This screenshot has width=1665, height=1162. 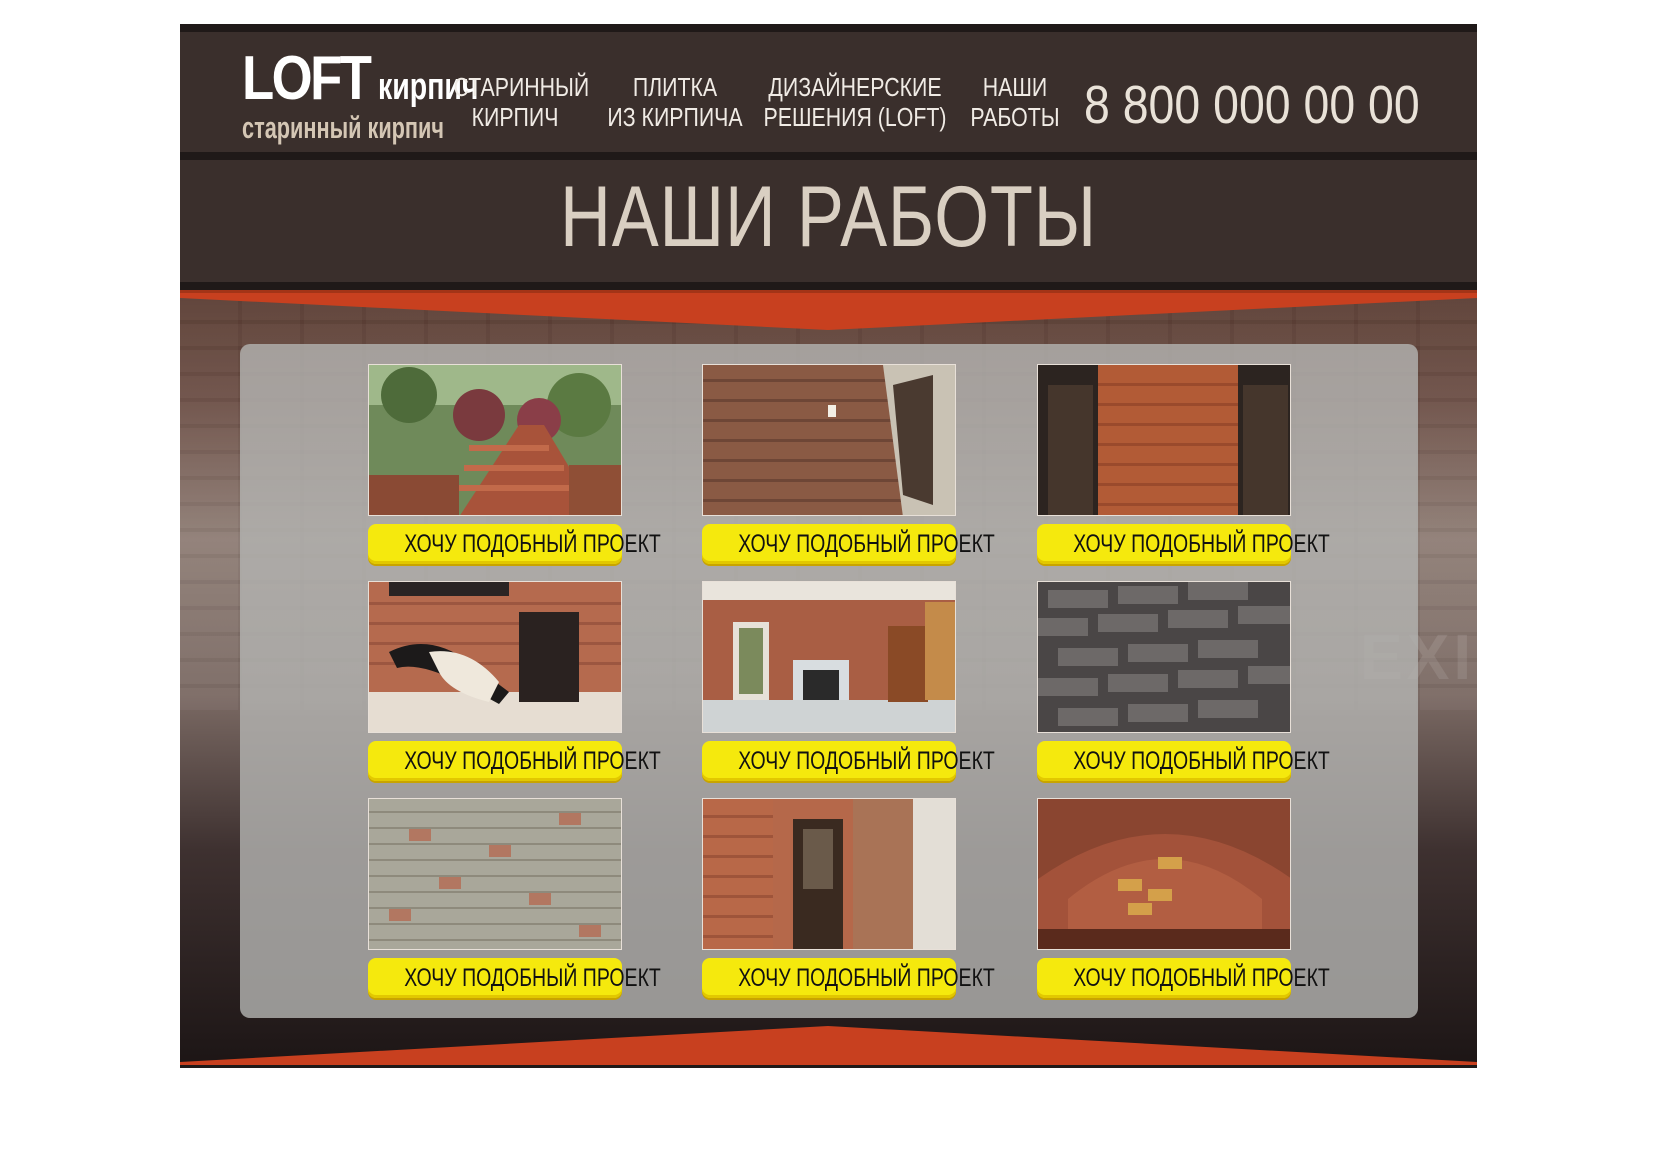 I want to click on title-divider, so click(x=828, y=286).